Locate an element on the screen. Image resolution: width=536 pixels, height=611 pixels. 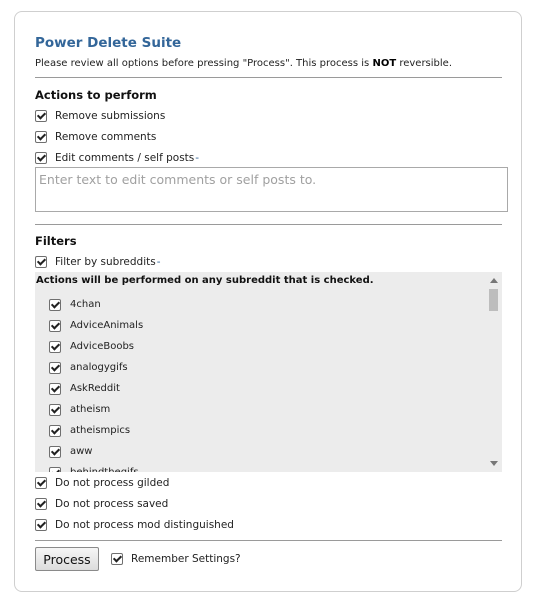
do-not-process-saved-option: Do not process saved is located at coordinates (101, 504).